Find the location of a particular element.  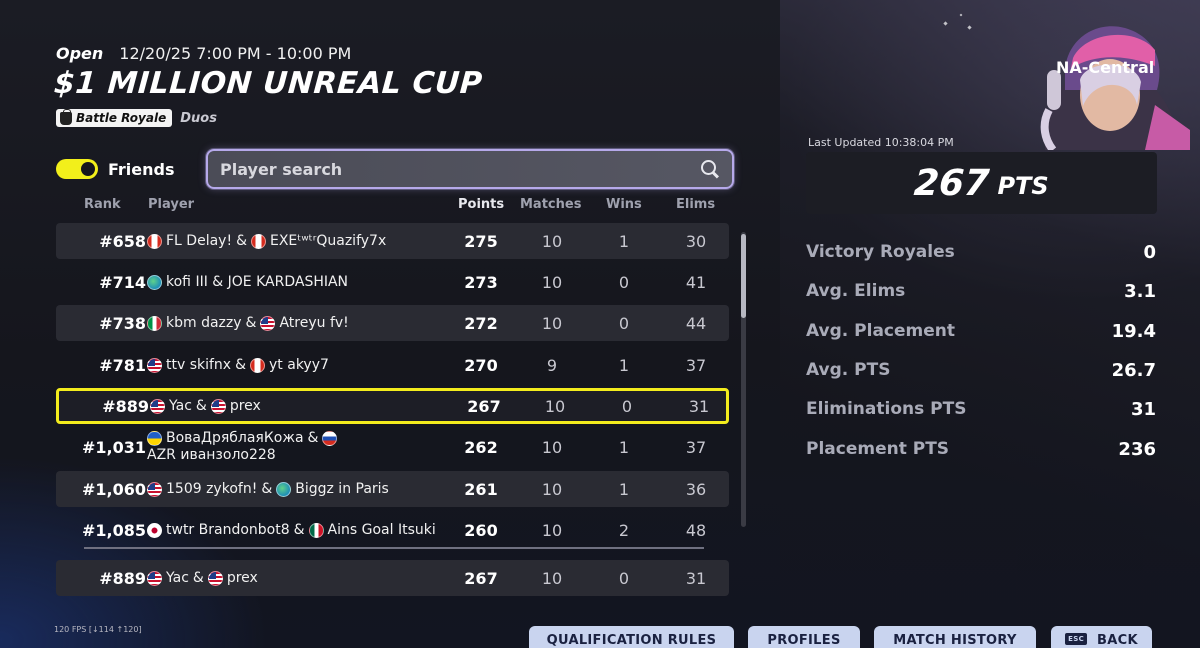

points-cell: 267 is located at coordinates (484, 406).